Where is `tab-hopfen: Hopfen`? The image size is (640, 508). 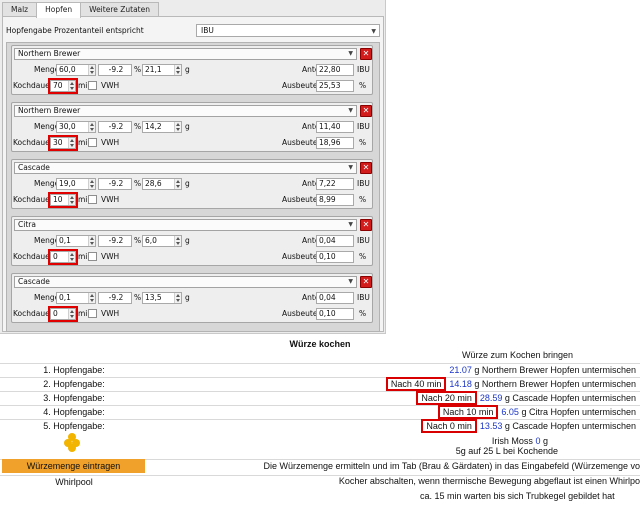 tab-hopfen: Hopfen is located at coordinates (58, 10).